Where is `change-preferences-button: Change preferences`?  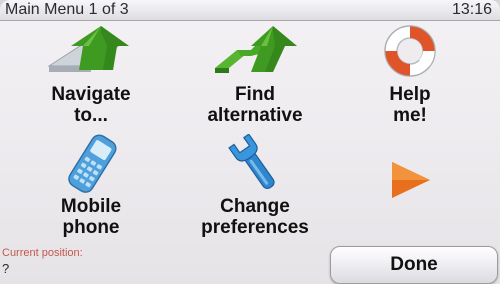 change-preferences-button: Change preferences is located at coordinates (255, 186).